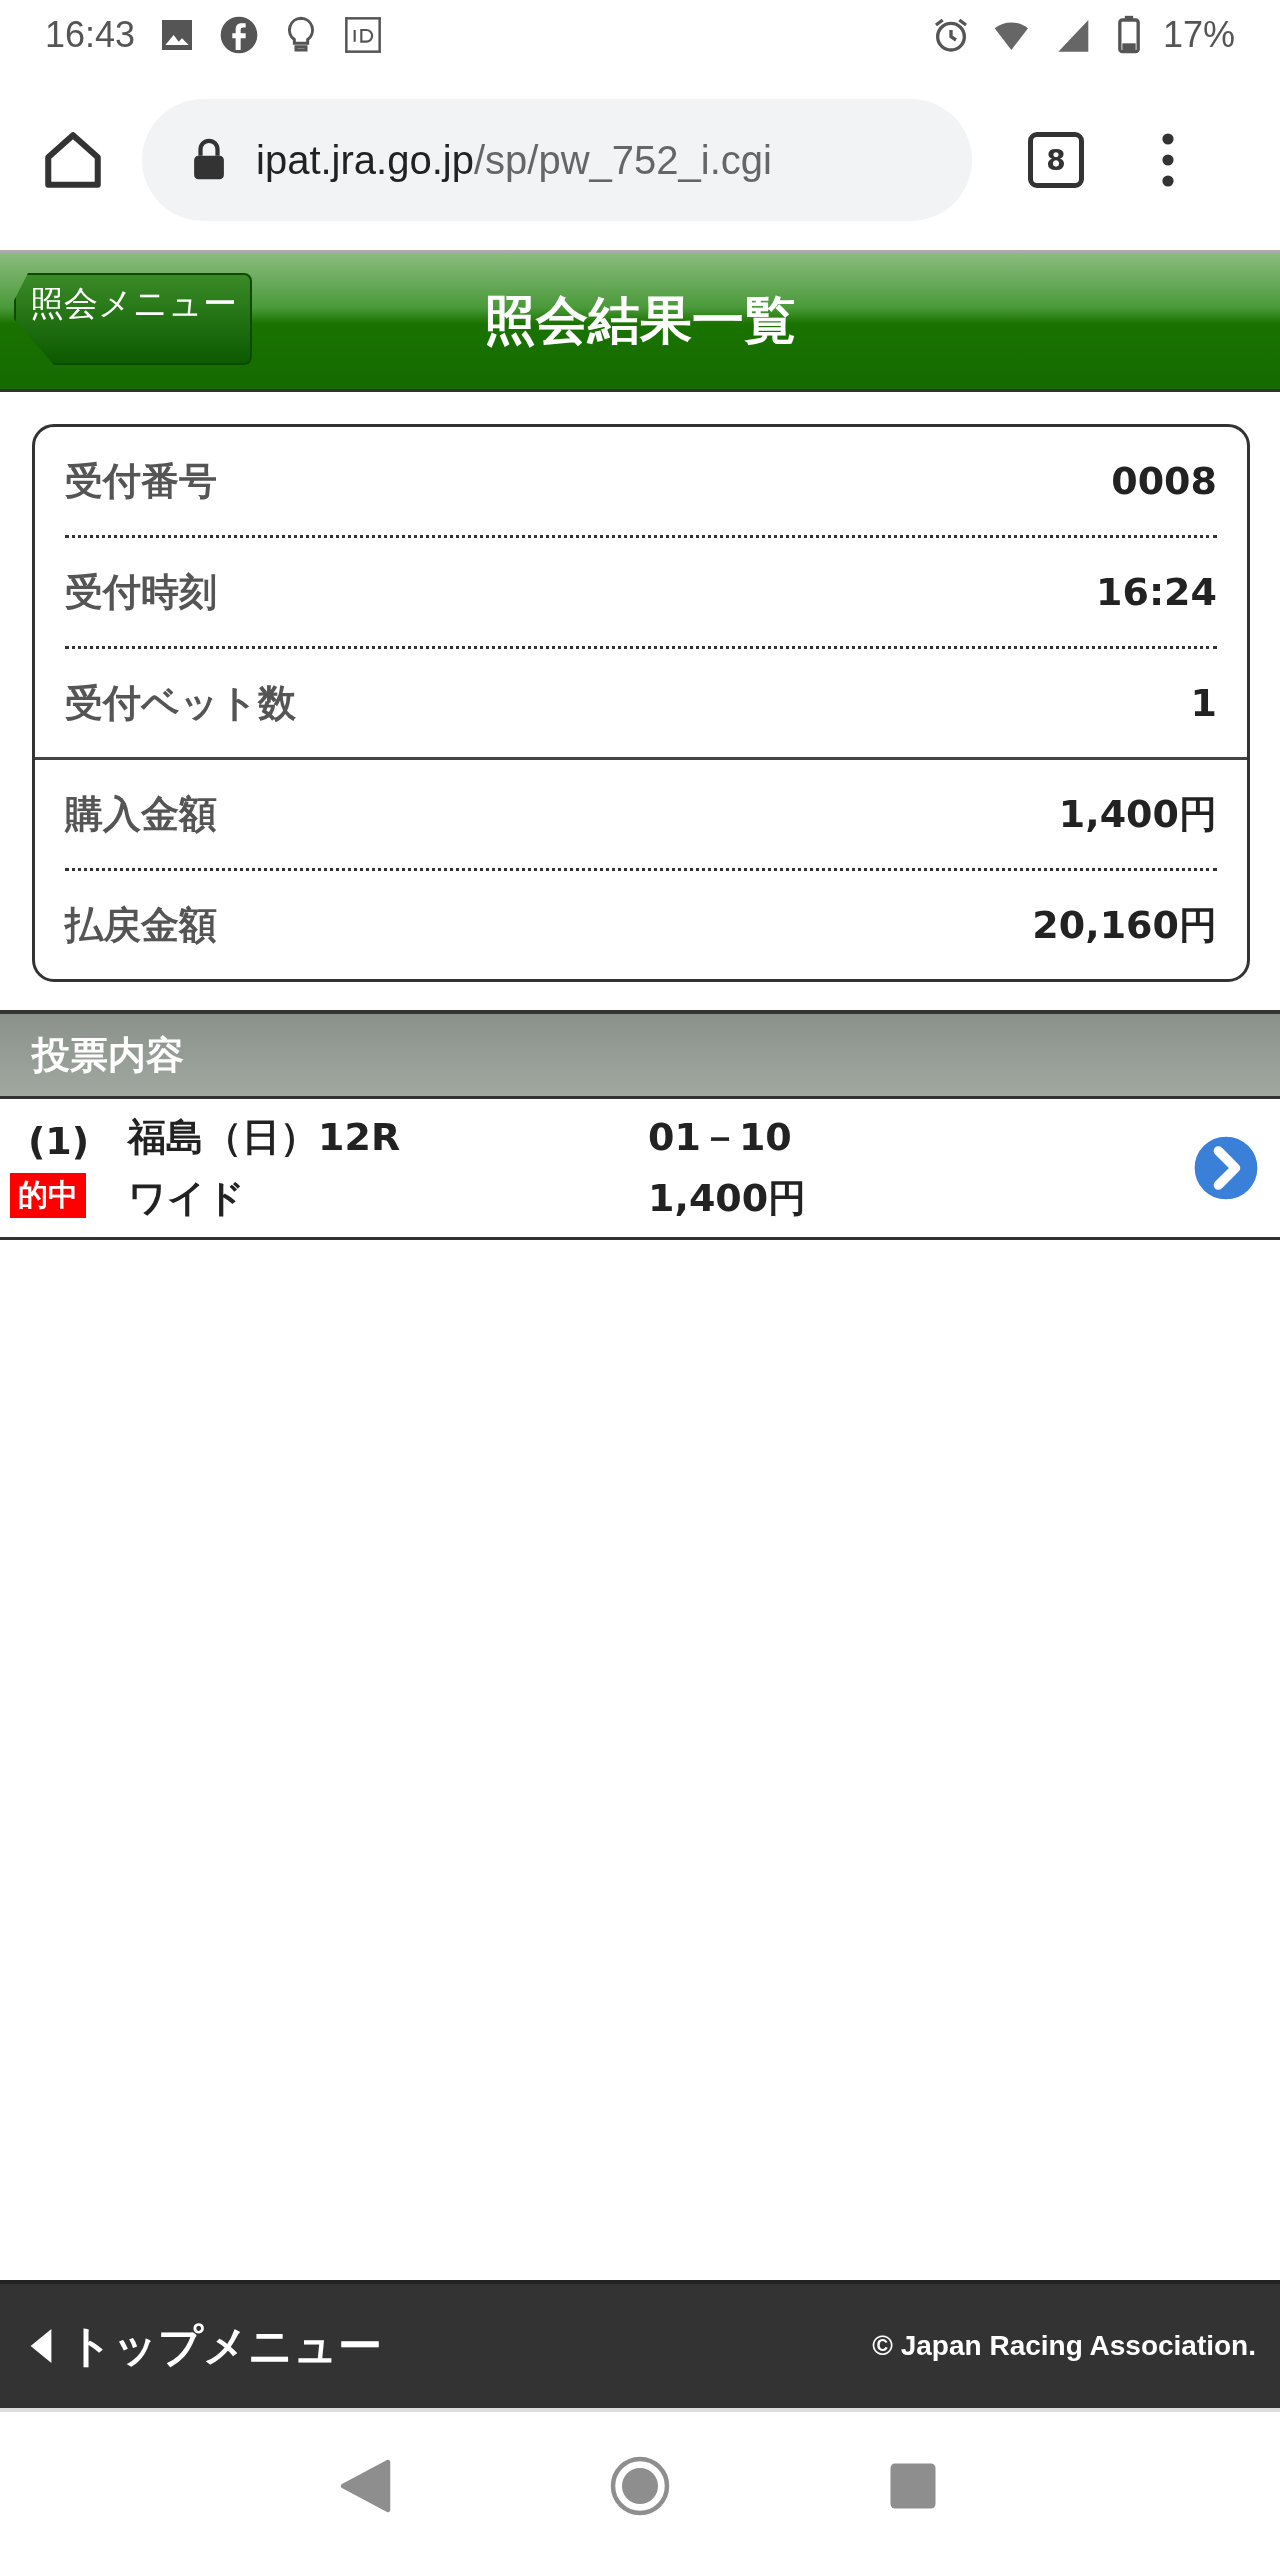  I want to click on id-icon, so click(363, 35).